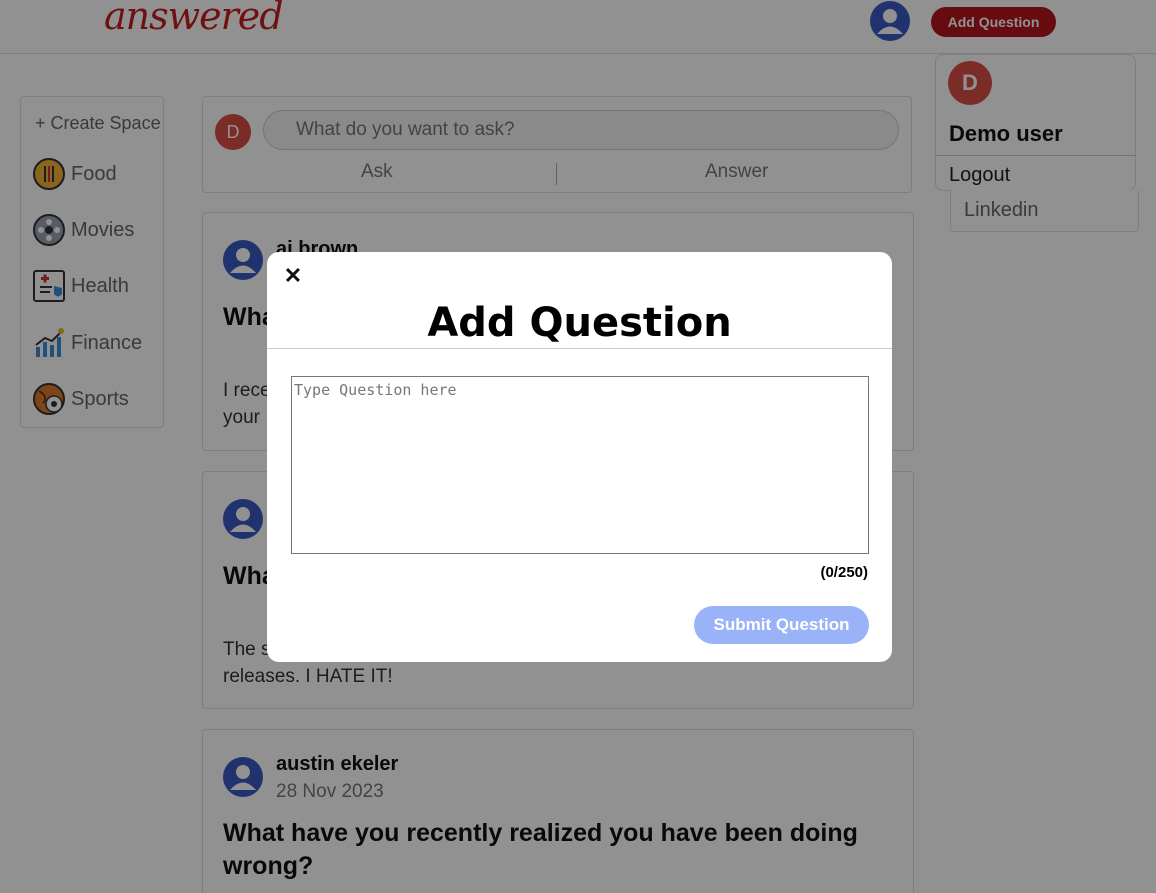 The height and width of the screenshot is (893, 1156). I want to click on close-icon: ✕, so click(293, 275).